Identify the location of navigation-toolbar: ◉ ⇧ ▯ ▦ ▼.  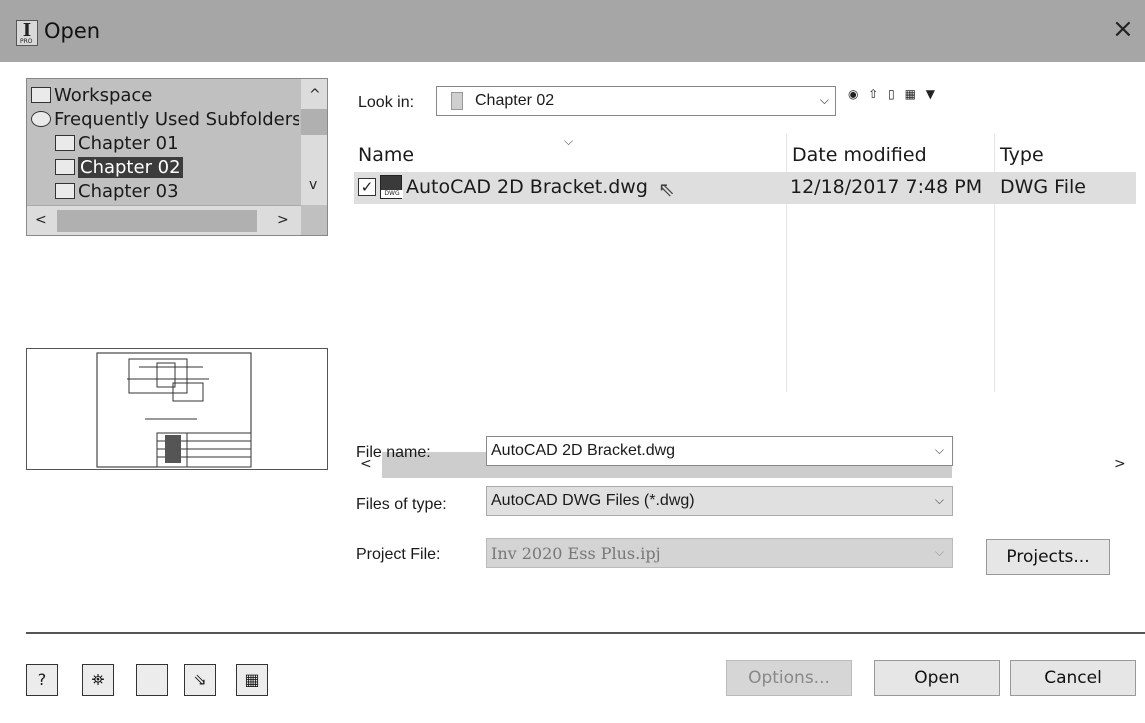
(893, 94).